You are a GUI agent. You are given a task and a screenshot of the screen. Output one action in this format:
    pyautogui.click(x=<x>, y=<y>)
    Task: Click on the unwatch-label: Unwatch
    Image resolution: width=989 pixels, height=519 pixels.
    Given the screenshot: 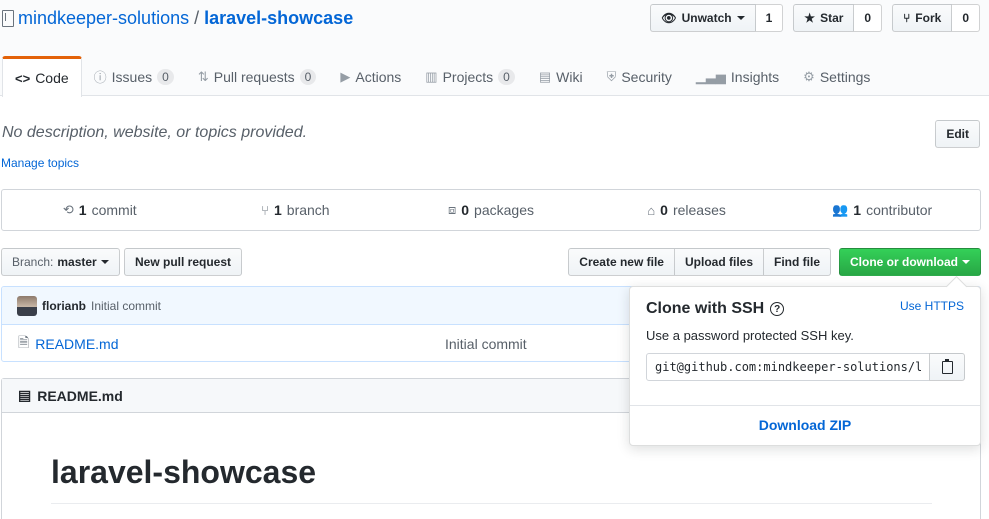 What is the action you would take?
    pyautogui.click(x=706, y=18)
    